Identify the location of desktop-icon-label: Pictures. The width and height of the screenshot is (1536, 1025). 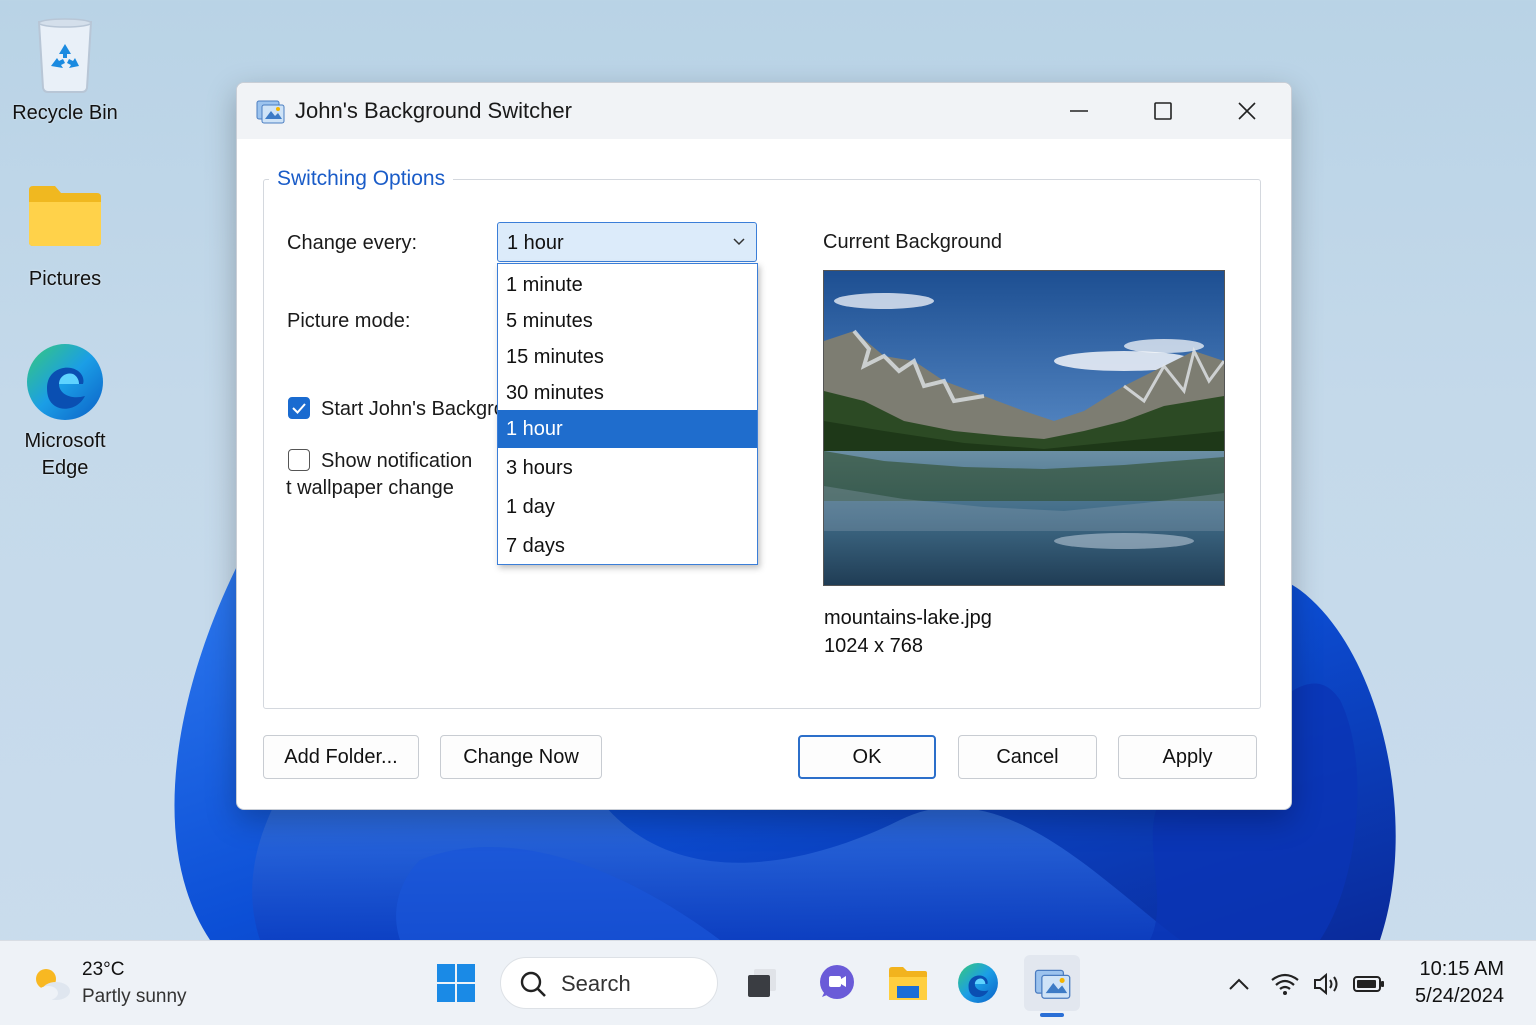
(65, 279).